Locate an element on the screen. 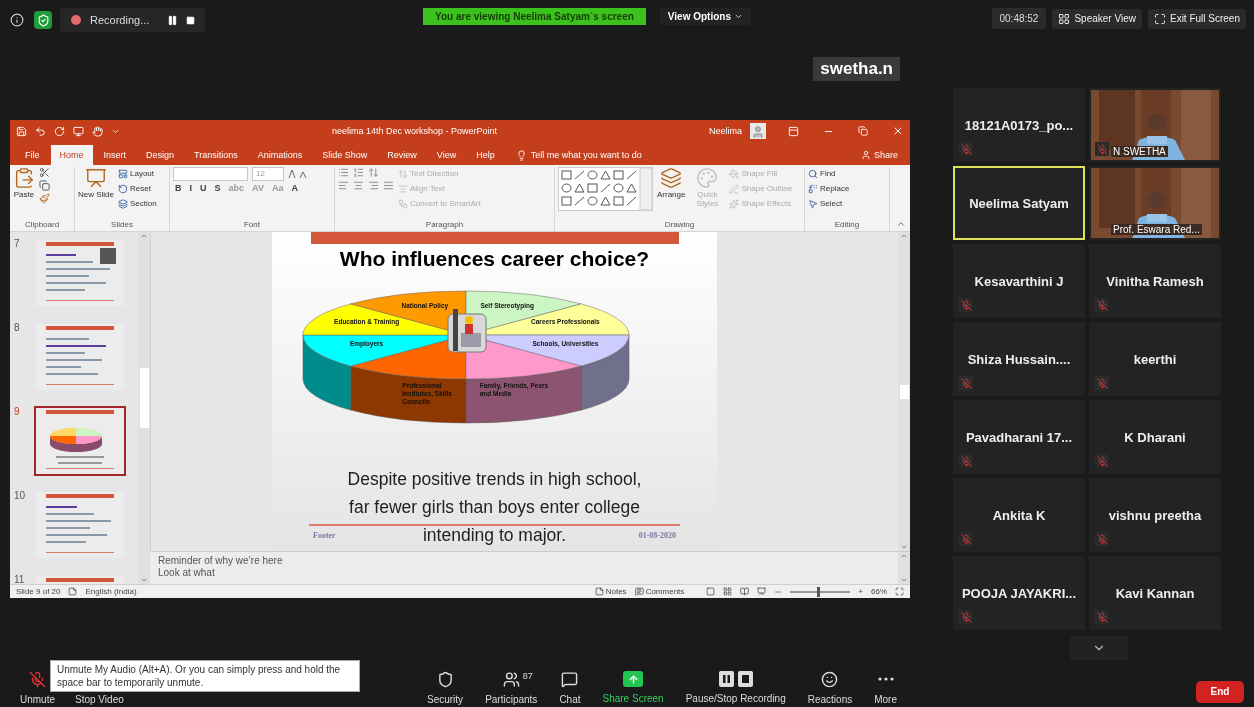 The width and height of the screenshot is (1254, 707). reading-view-icon is located at coordinates (745, 591).